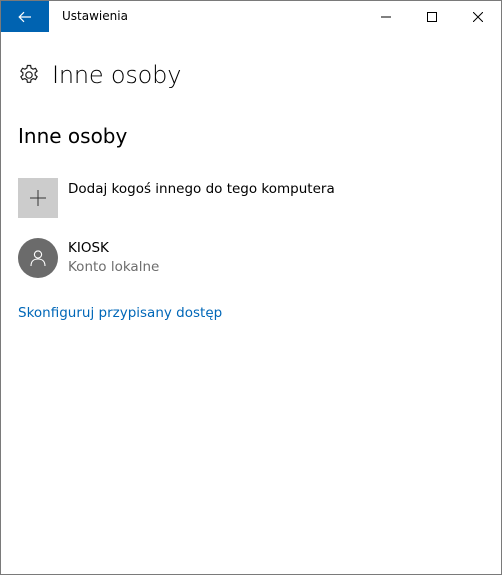  I want to click on minimize-button, so click(386, 16).